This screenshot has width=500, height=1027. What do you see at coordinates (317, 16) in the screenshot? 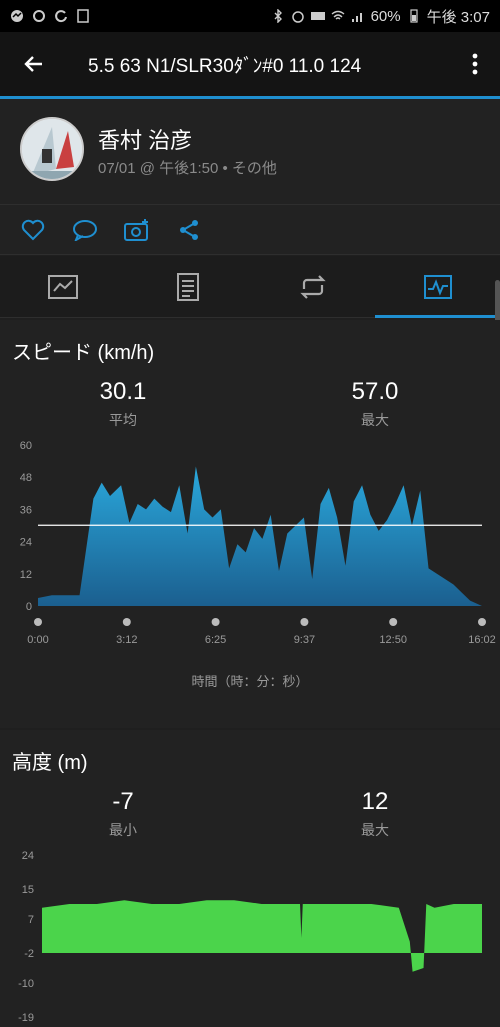
I see `volte-icon` at bounding box center [317, 16].